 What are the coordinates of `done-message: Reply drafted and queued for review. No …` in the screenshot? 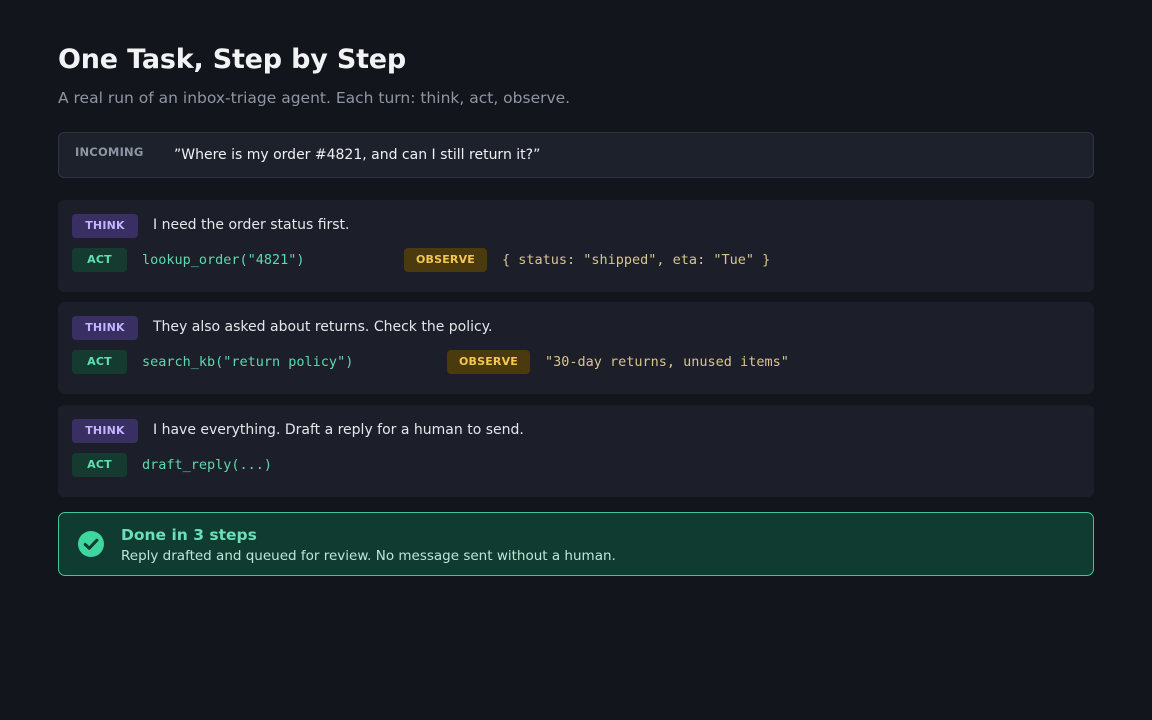 It's located at (368, 556).